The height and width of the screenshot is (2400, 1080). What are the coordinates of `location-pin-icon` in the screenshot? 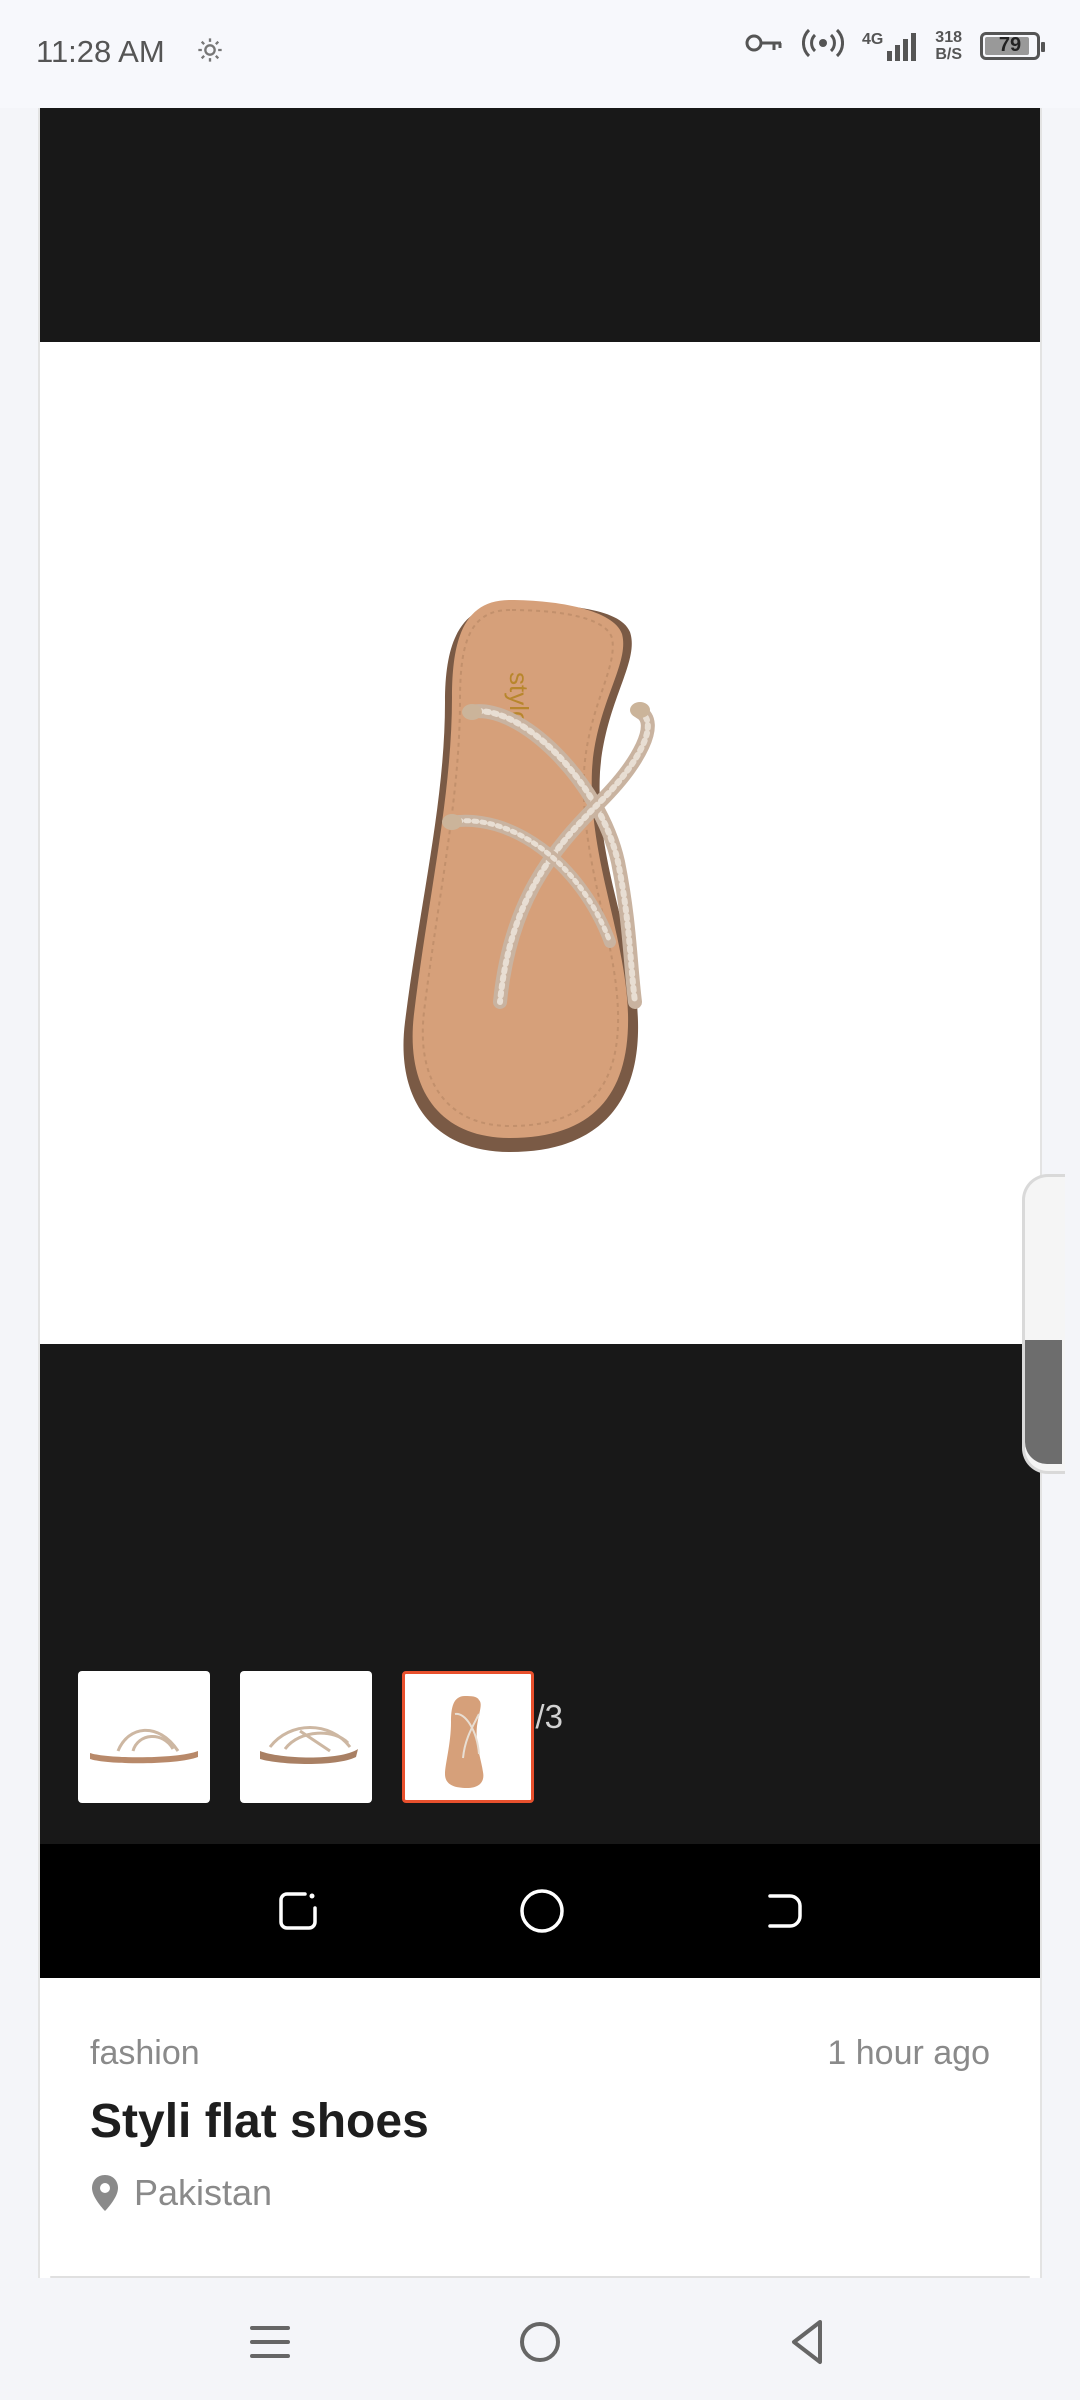 It's located at (105, 2193).